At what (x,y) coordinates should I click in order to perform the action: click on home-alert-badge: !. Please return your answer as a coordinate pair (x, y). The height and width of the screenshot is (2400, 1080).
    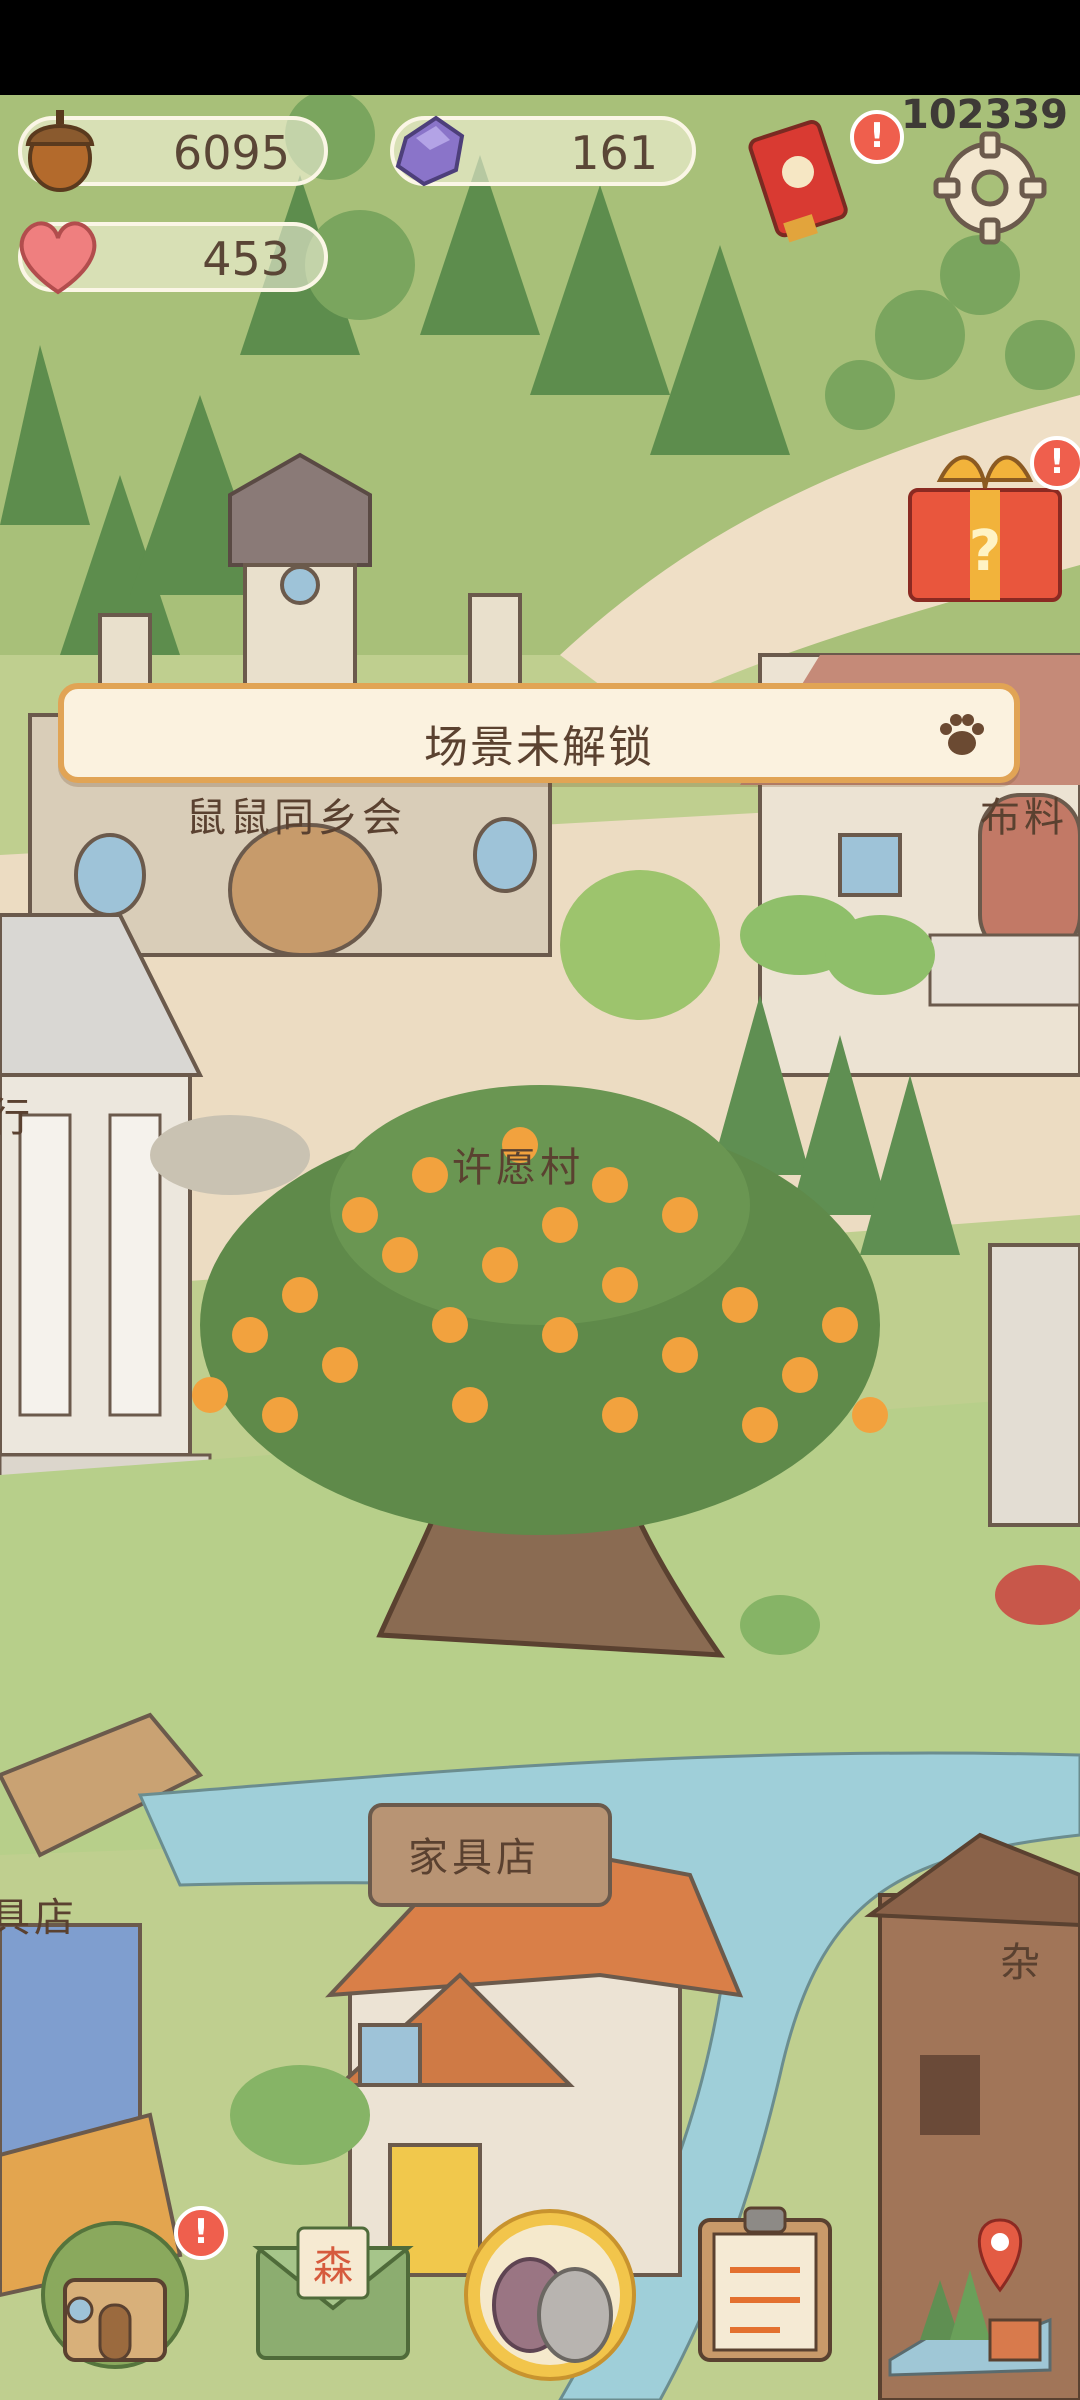
    Looking at the image, I should click on (201, 2233).